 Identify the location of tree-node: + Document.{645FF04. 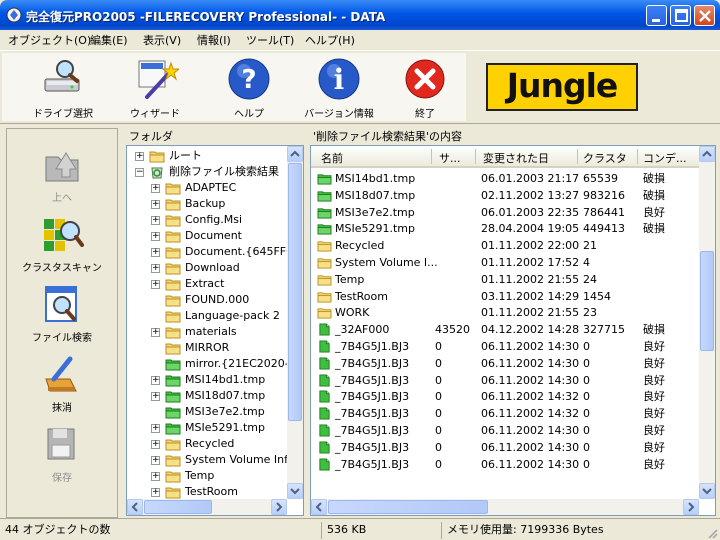
(213, 252).